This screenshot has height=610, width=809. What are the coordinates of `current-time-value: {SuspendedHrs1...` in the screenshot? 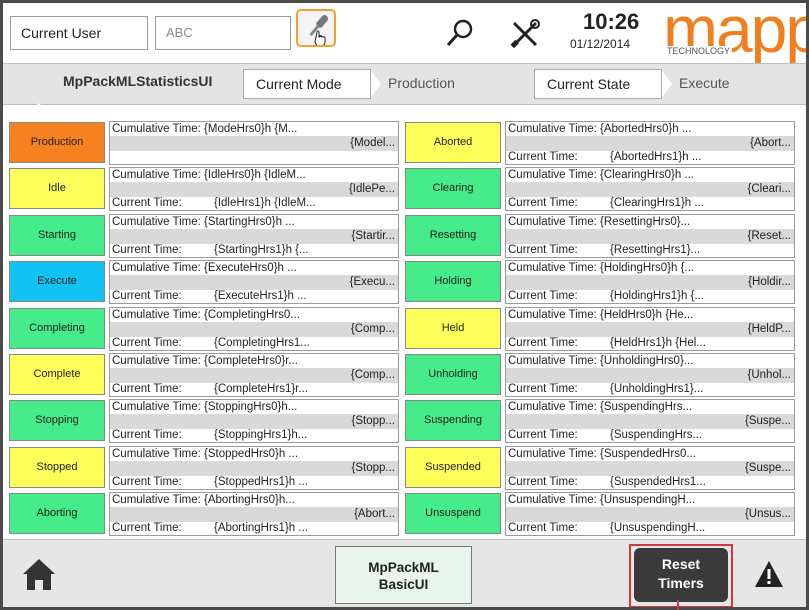 It's located at (658, 481).